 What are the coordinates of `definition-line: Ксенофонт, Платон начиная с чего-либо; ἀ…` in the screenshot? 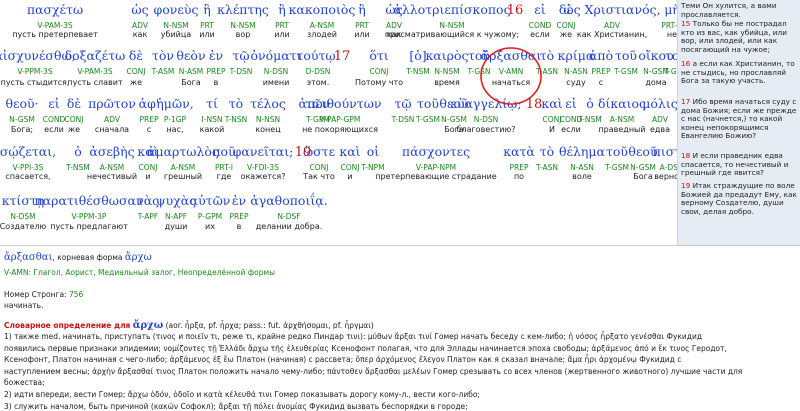 It's located at (343, 360).